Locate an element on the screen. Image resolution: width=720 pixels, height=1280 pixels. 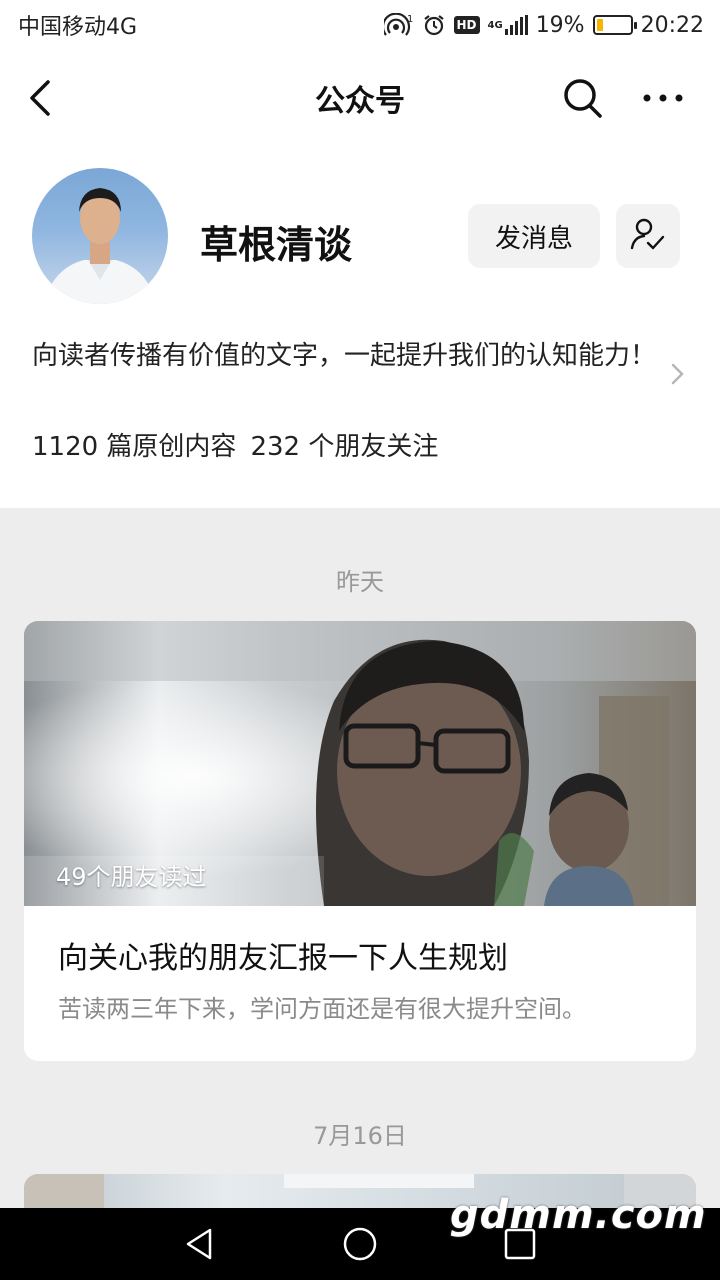
battery-icon is located at coordinates (614, 25).